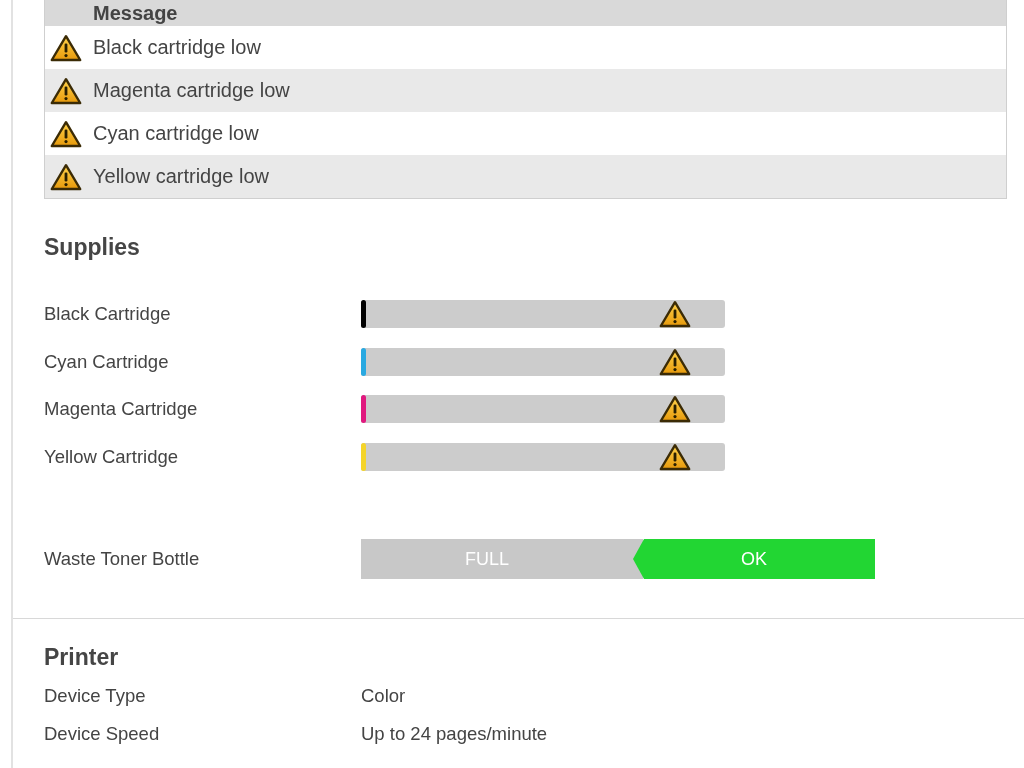  I want to click on status-segment: OK, so click(754, 559).